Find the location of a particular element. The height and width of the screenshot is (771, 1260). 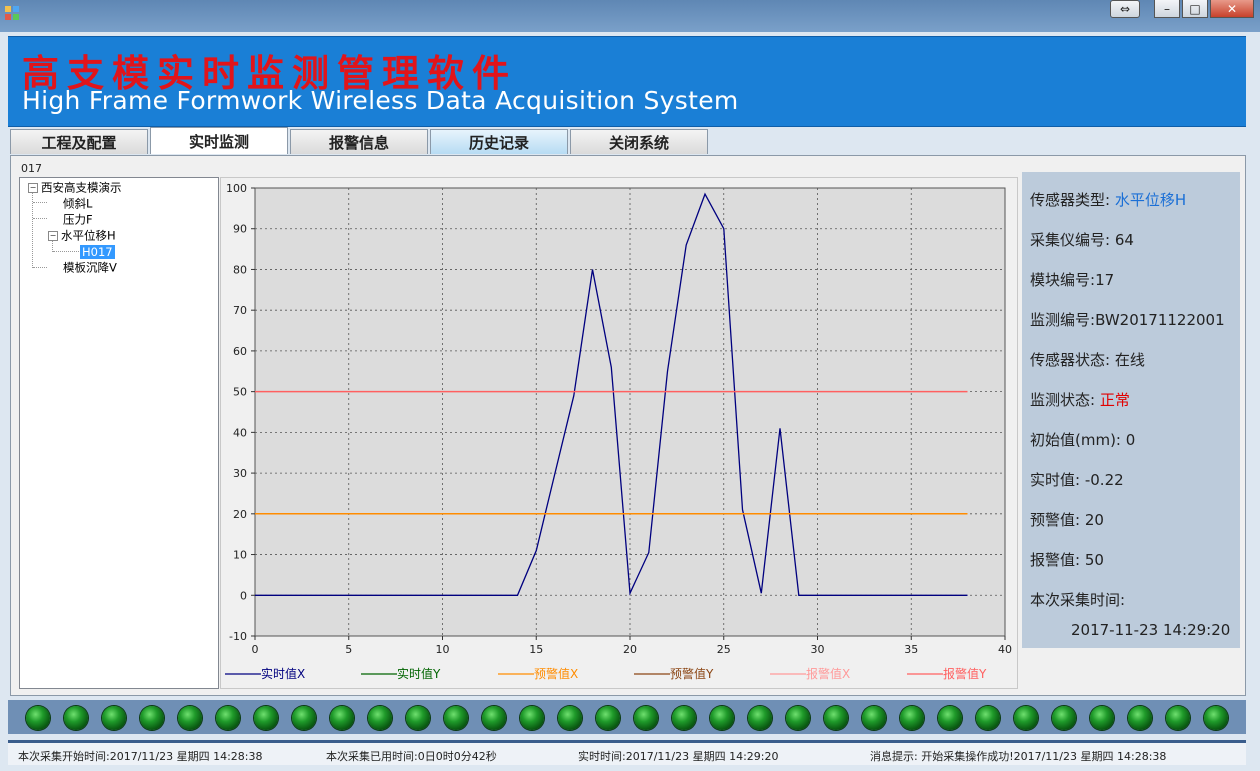

y-tick-label: 80 is located at coordinates (240, 269).